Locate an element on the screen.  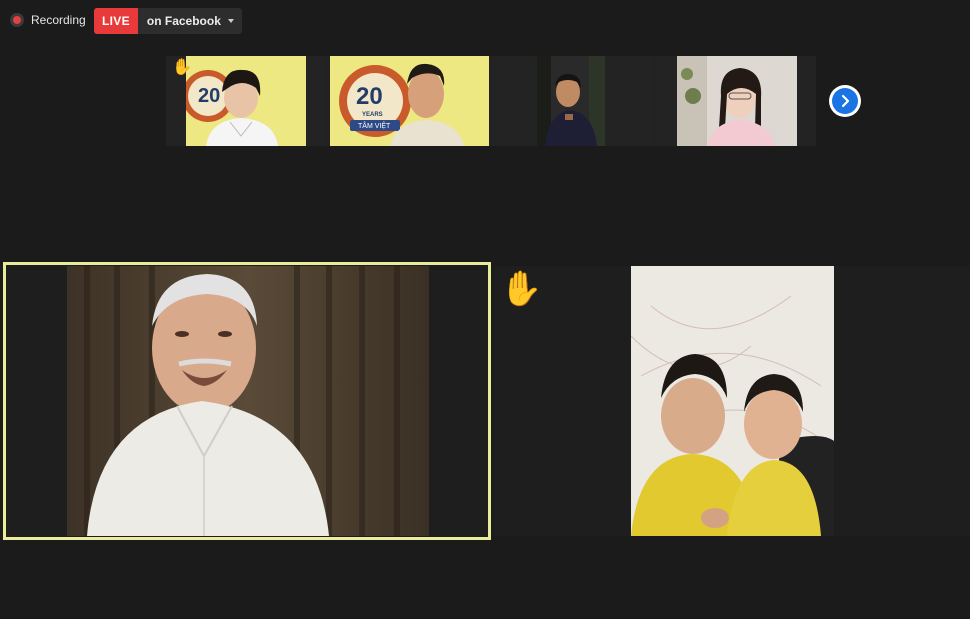
live-destination-label: on Facebook is located at coordinates (183, 21).